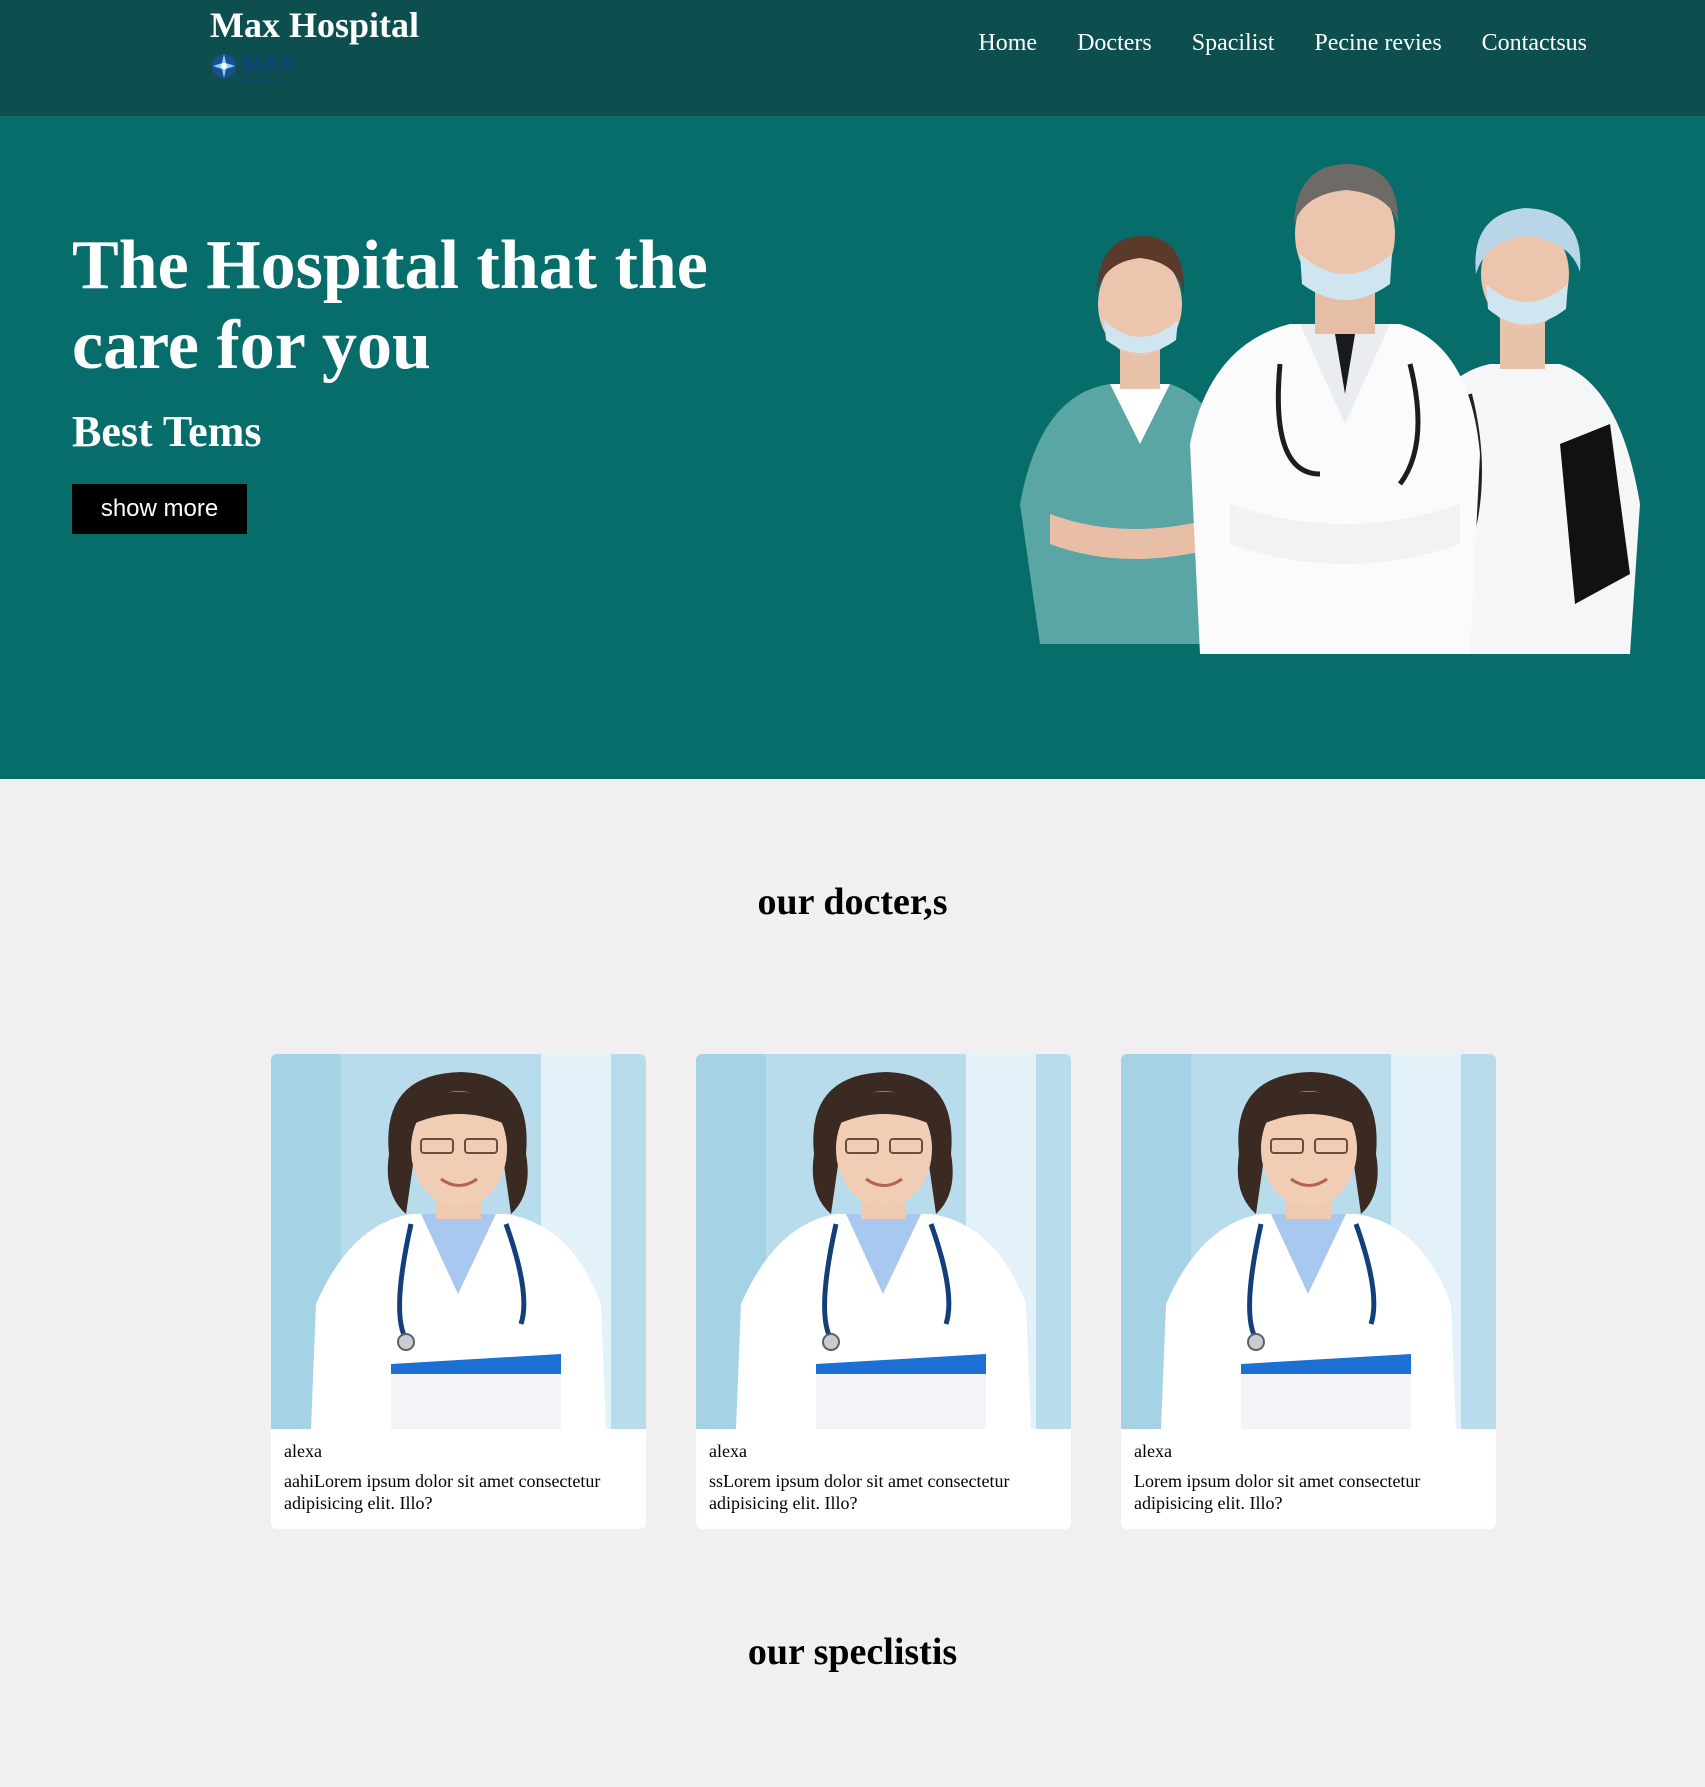  What do you see at coordinates (390, 305) in the screenshot?
I see `hero-title: The Hospital that the care for you` at bounding box center [390, 305].